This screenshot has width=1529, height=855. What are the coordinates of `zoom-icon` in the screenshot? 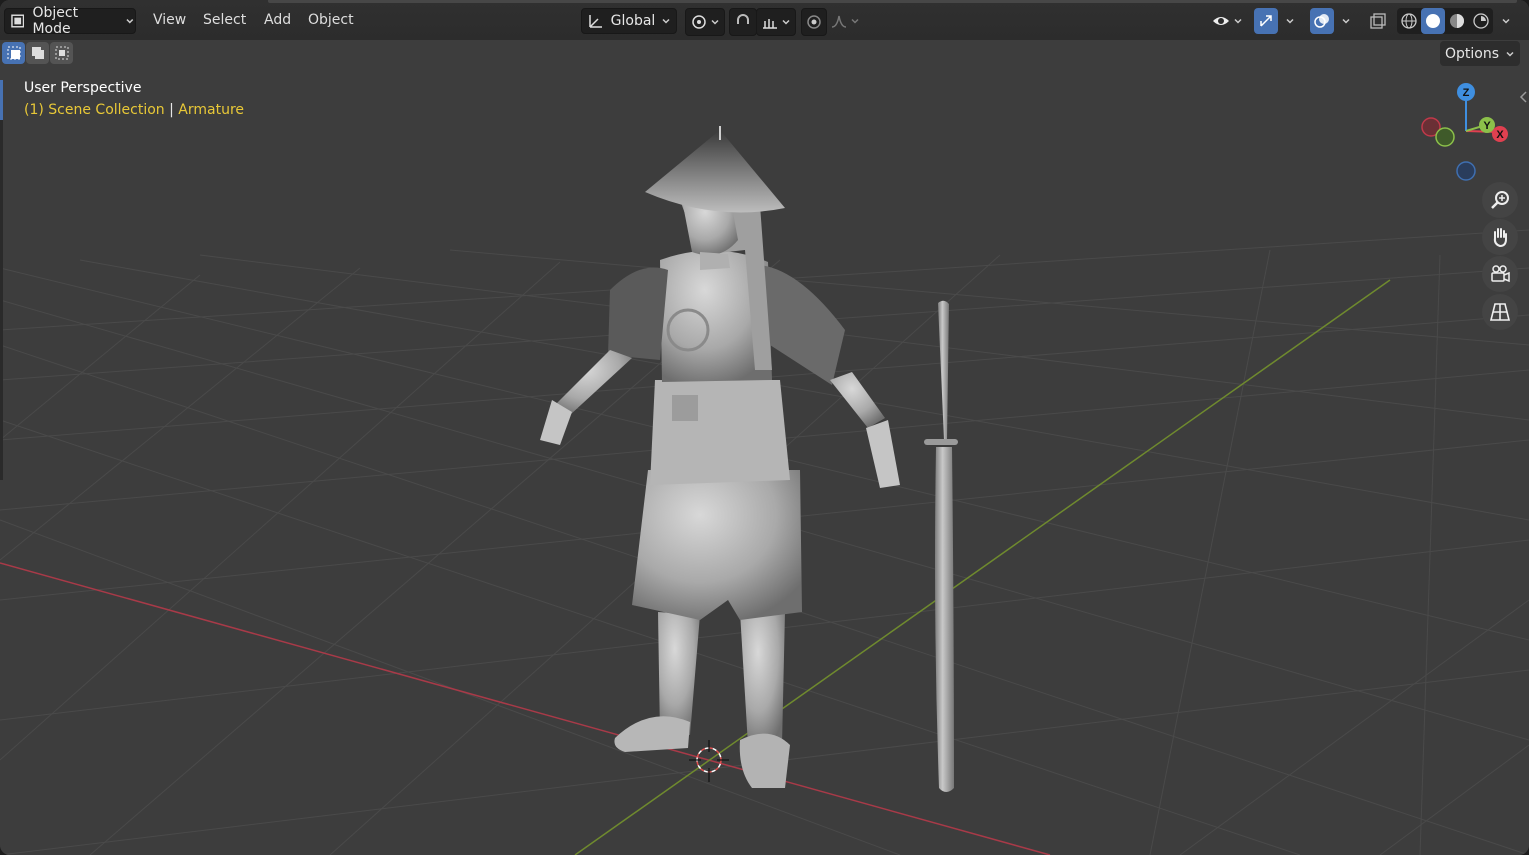 It's located at (1500, 200).